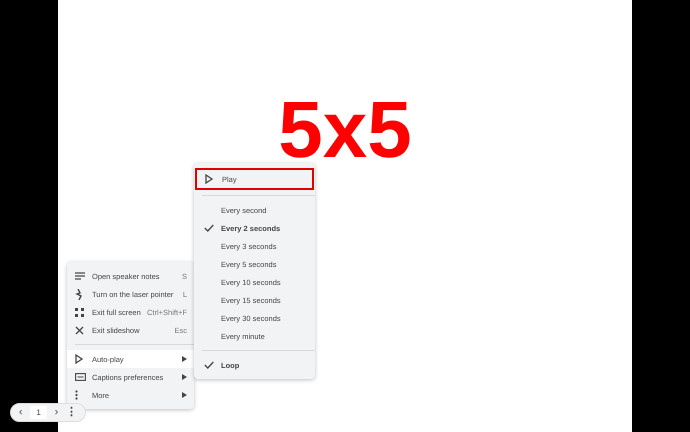 The height and width of the screenshot is (432, 690). What do you see at coordinates (56, 412) in the screenshot?
I see `next-slide-button: ›` at bounding box center [56, 412].